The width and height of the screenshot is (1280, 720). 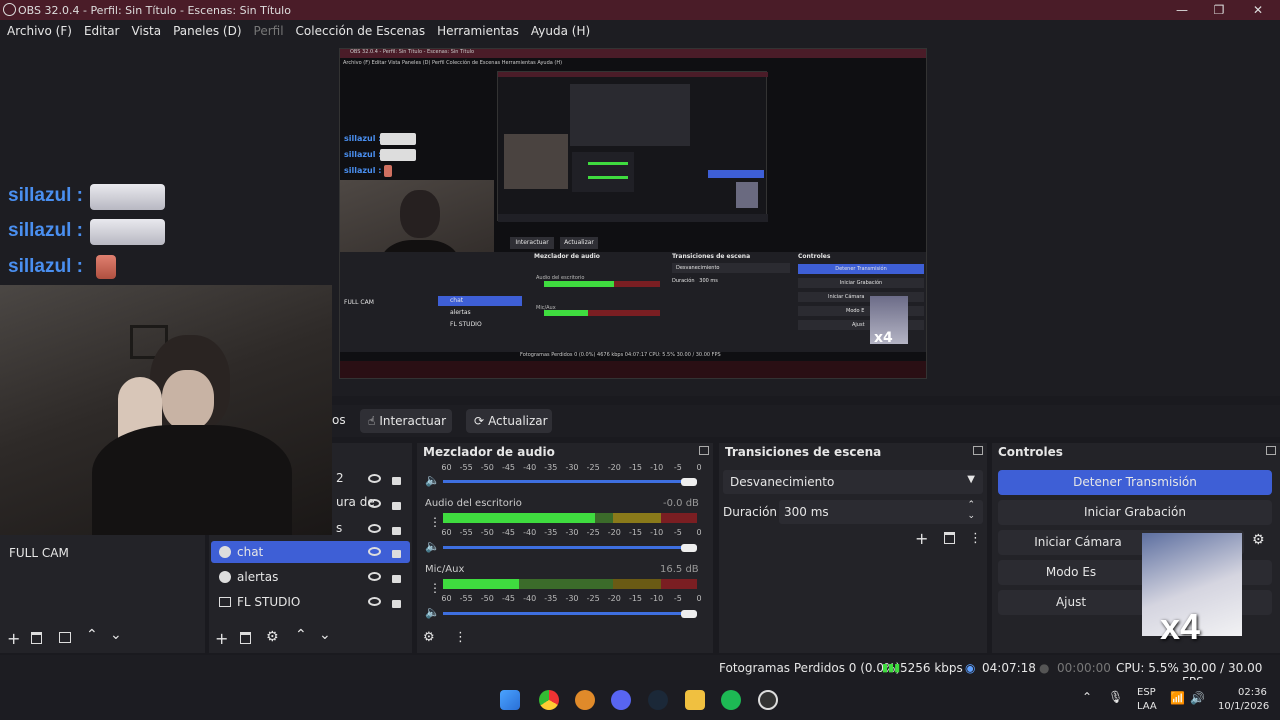 What do you see at coordinates (339, 420) in the screenshot?
I see `toolbar-partial-label: os` at bounding box center [339, 420].